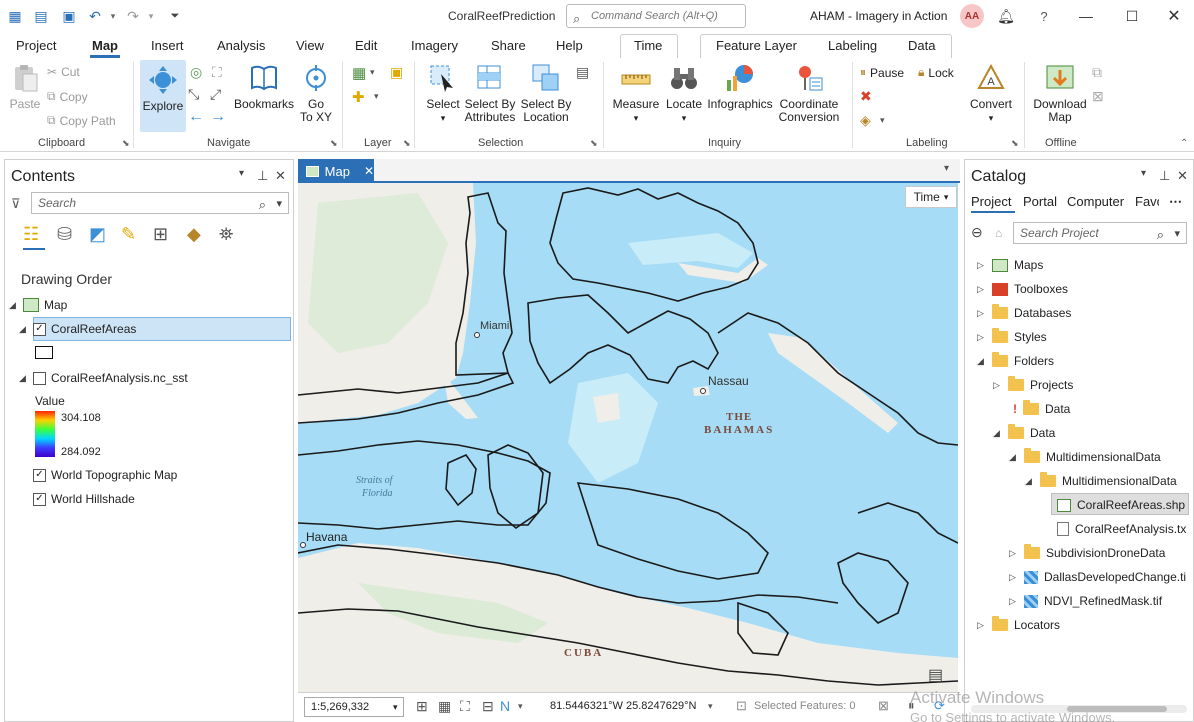 The width and height of the screenshot is (1194, 722). What do you see at coordinates (636, 93) in the screenshot?
I see `measure-button: Measure ▾` at bounding box center [636, 93].